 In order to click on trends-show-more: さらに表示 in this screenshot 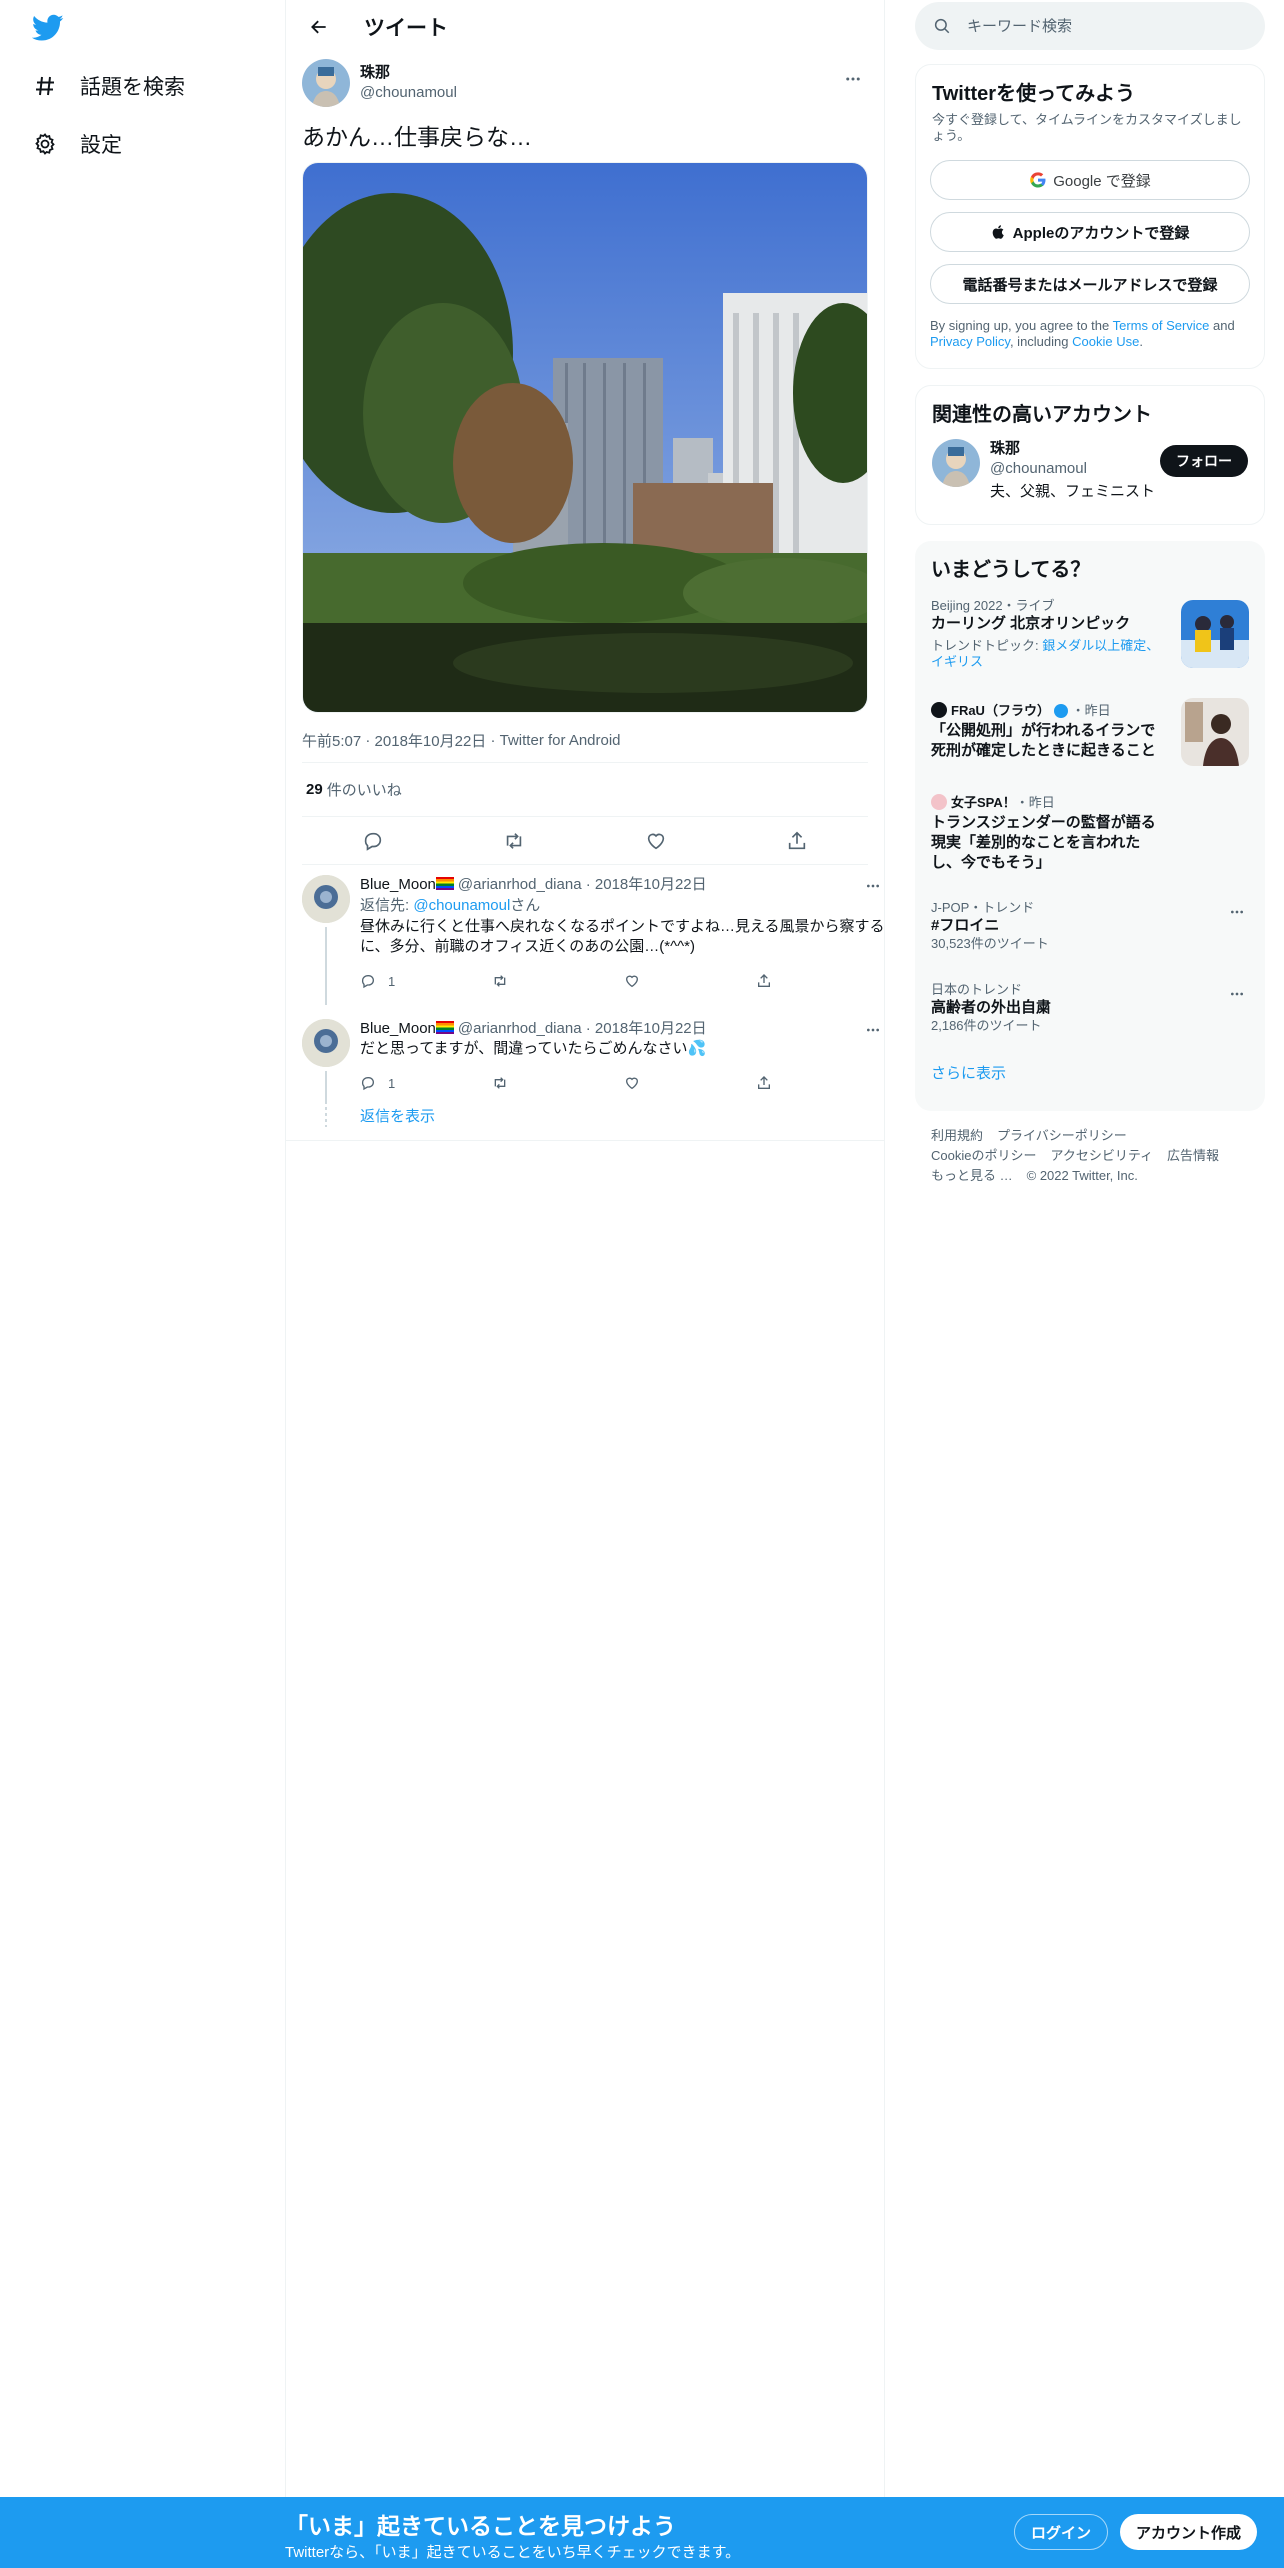, I will do `click(1090, 1072)`.